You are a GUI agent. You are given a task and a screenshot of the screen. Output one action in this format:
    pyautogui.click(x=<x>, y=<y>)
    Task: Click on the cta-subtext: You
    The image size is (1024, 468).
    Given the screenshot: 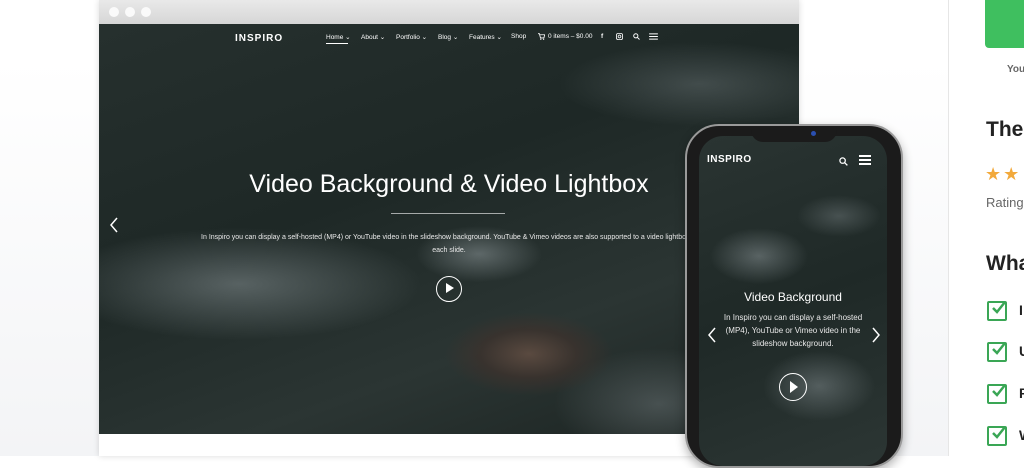 What is the action you would take?
    pyautogui.click(x=1015, y=69)
    